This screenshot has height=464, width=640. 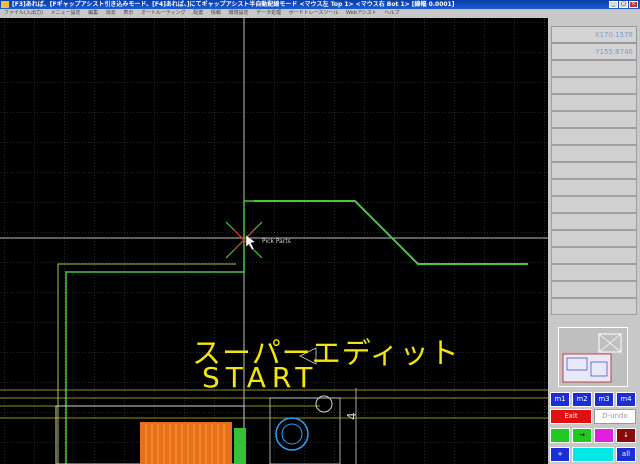 I want to click on minimap-drawing, so click(x=592, y=358).